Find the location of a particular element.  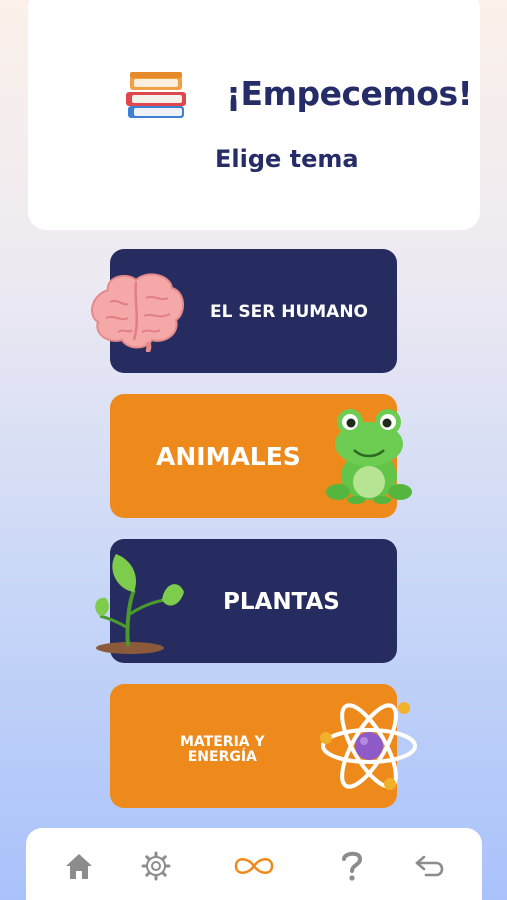

bottom-nav is located at coordinates (254, 864).